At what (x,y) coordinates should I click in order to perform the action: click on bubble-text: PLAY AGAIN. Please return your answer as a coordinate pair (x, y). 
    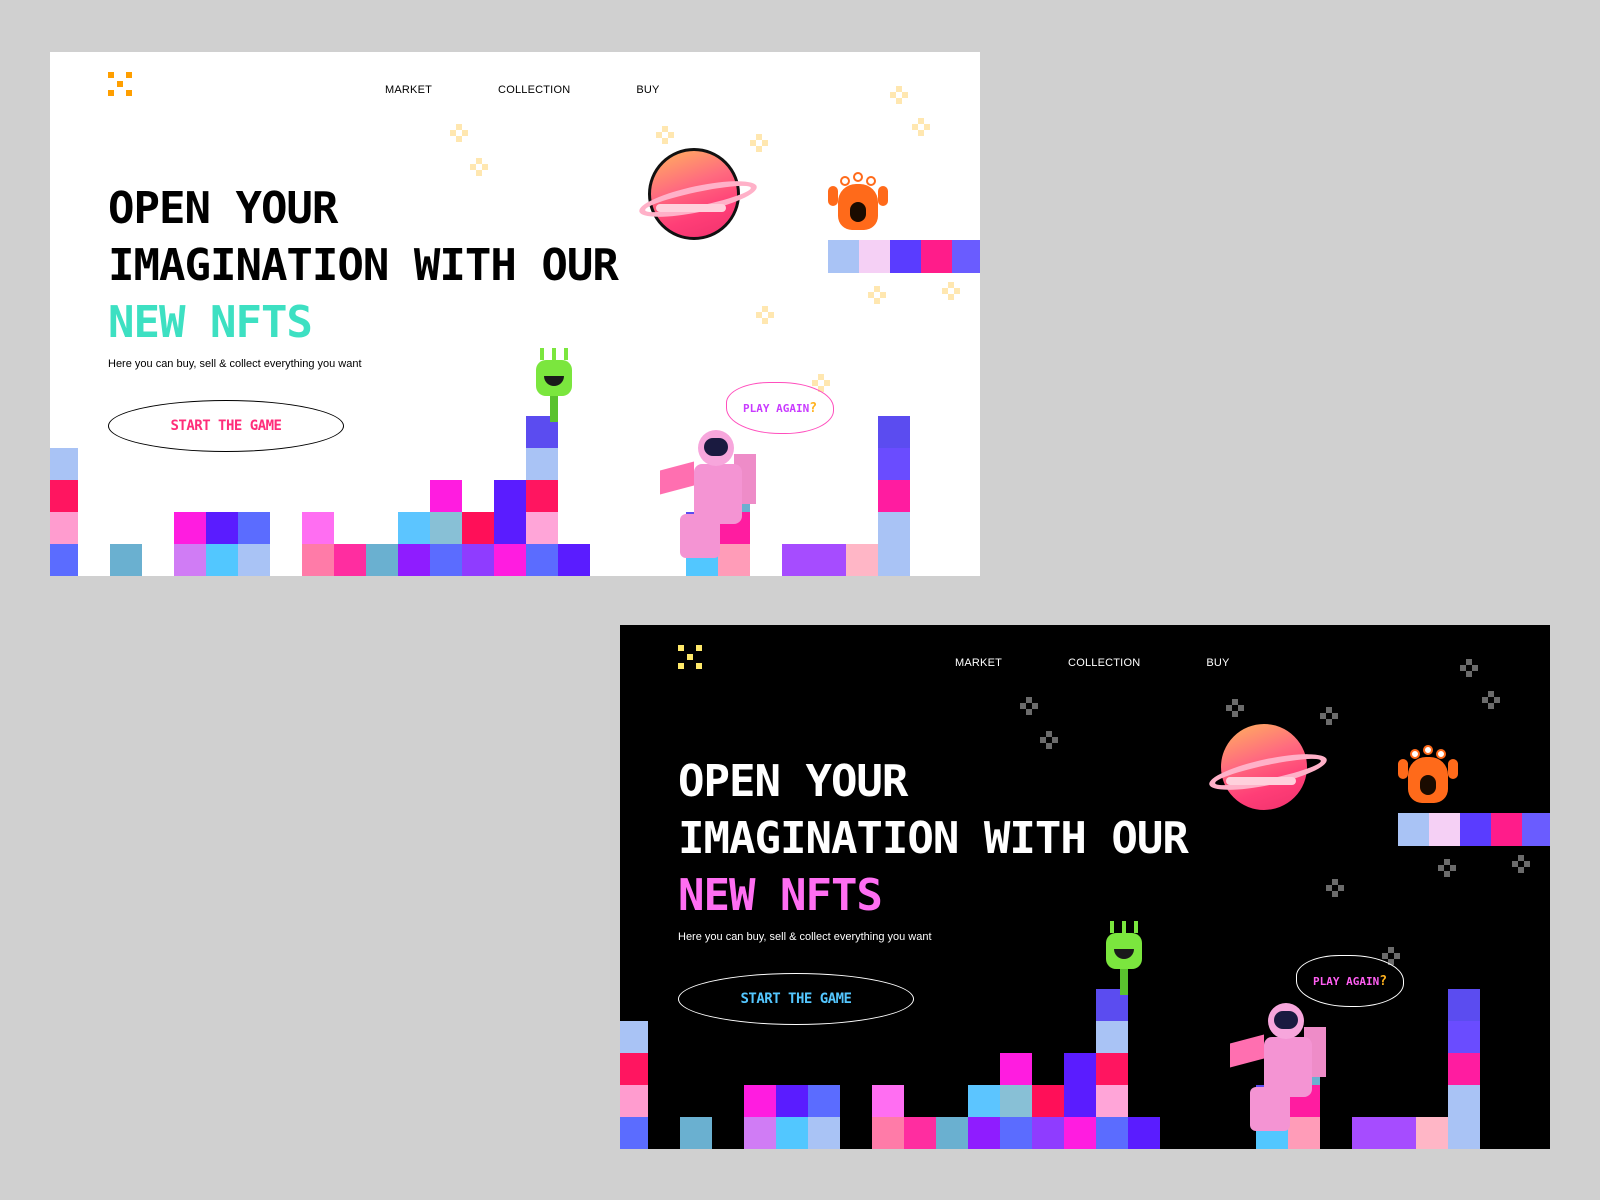
    Looking at the image, I should click on (776, 408).